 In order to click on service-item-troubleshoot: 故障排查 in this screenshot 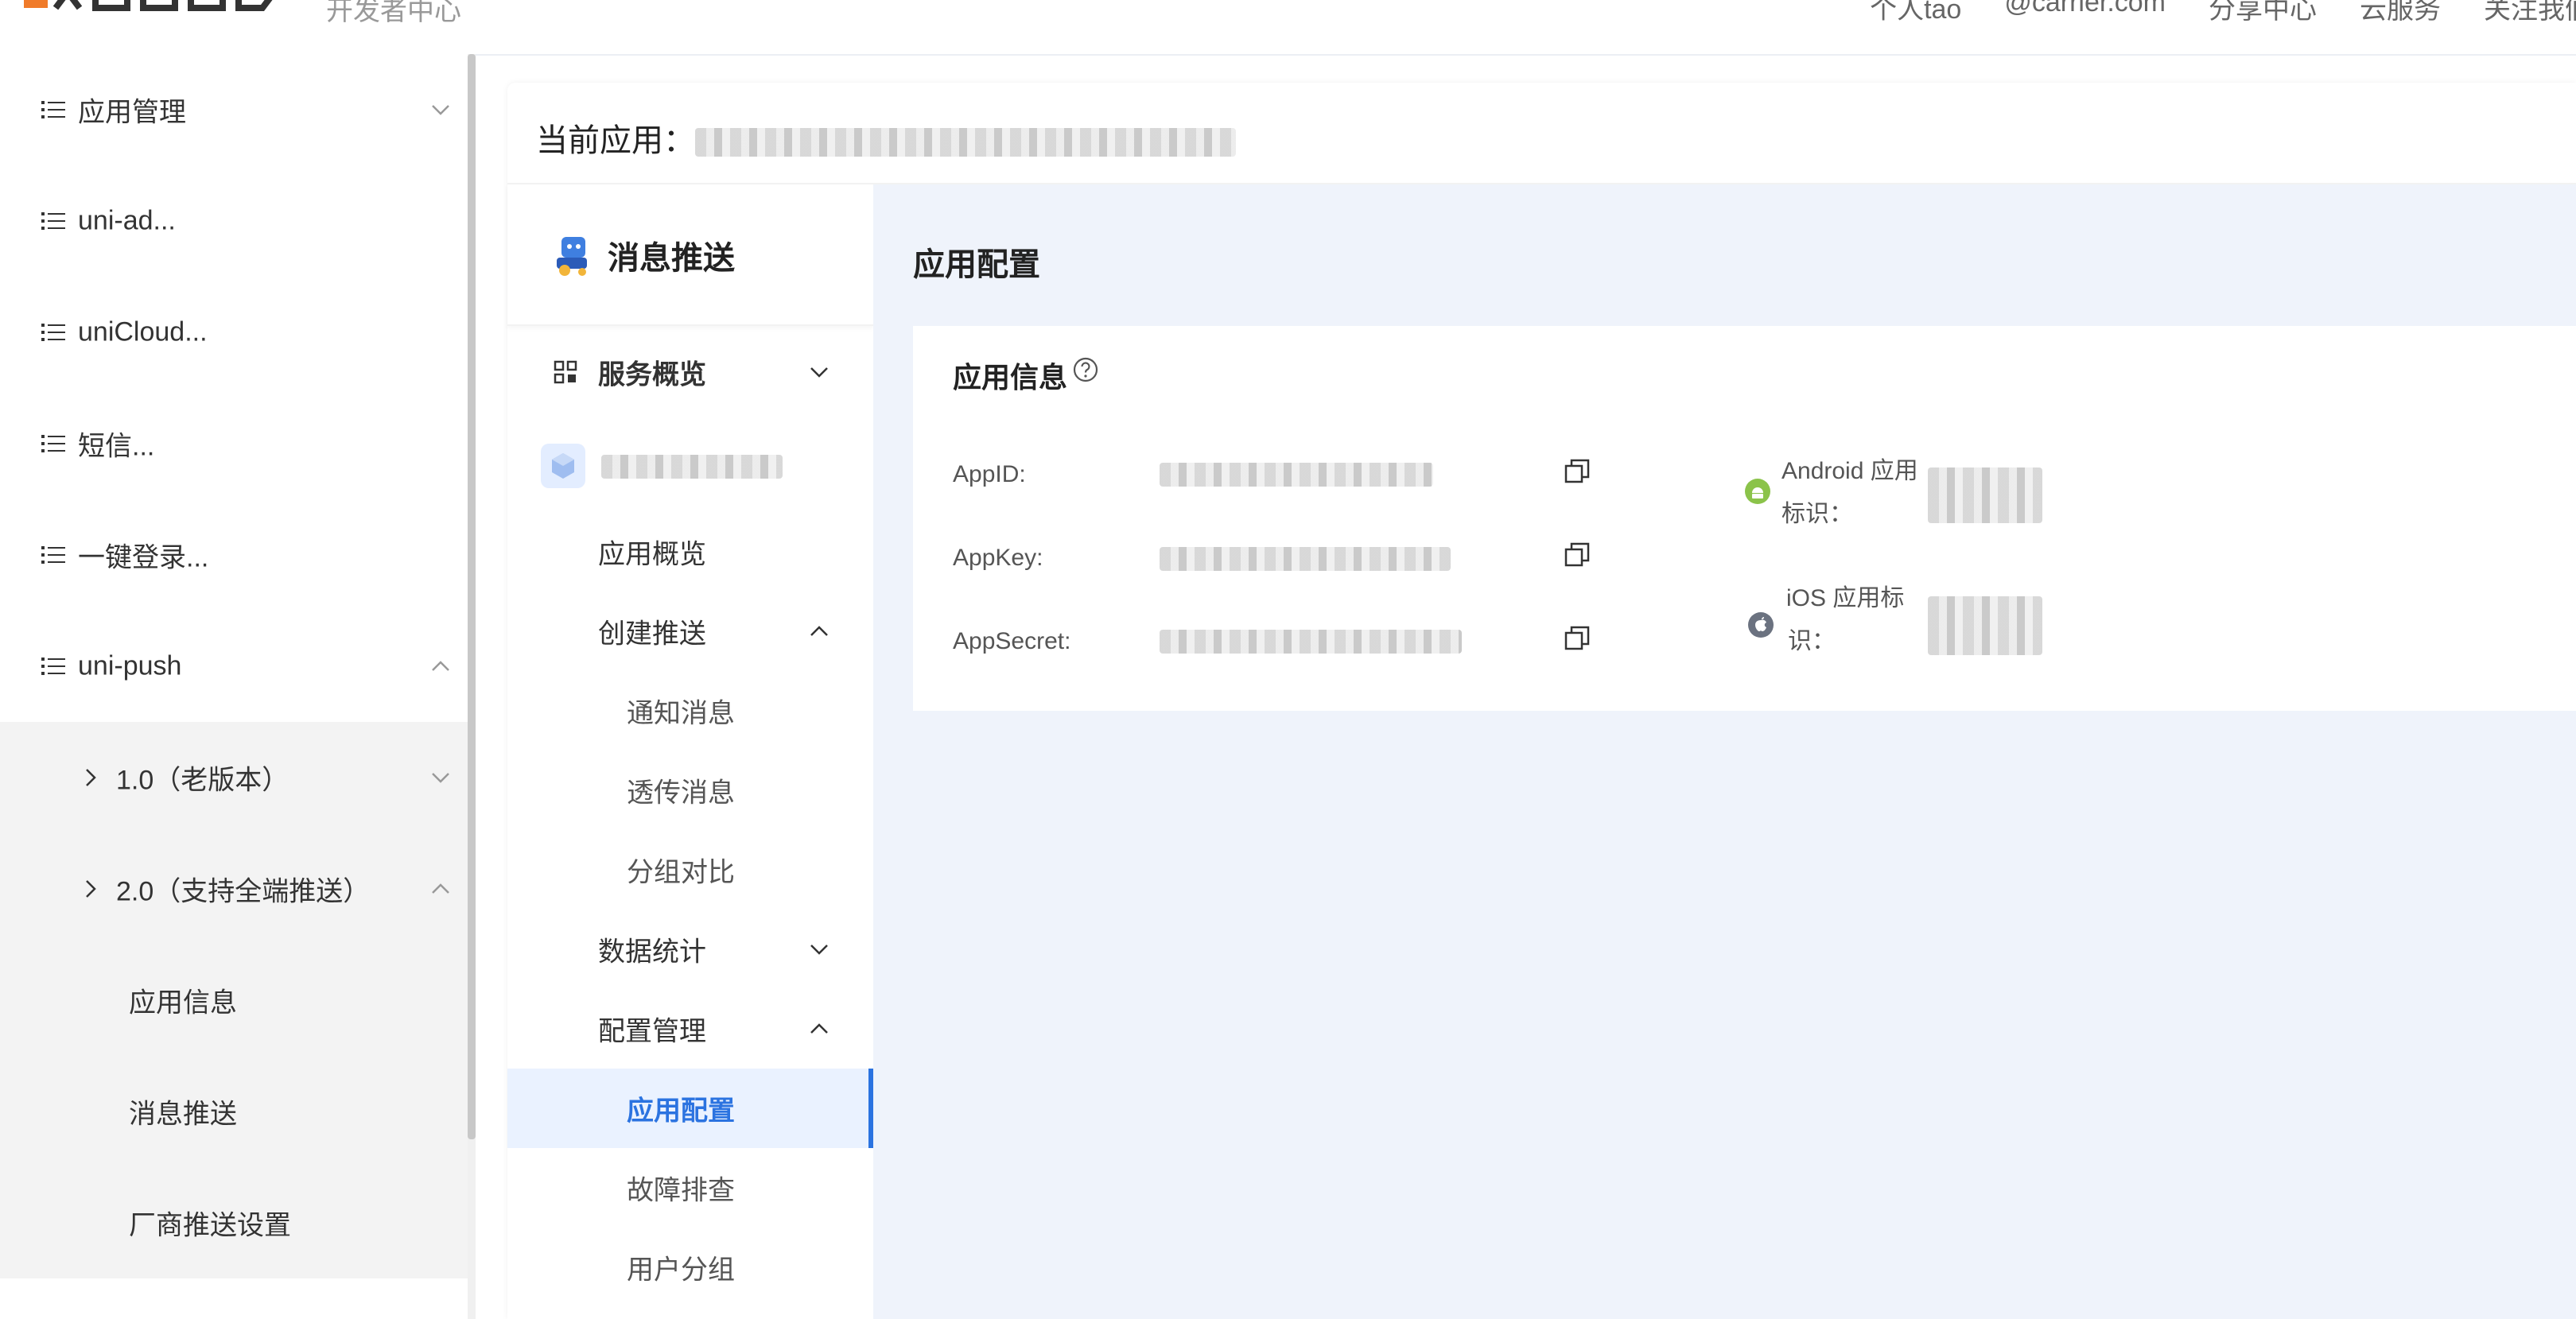, I will do `click(690, 1188)`.